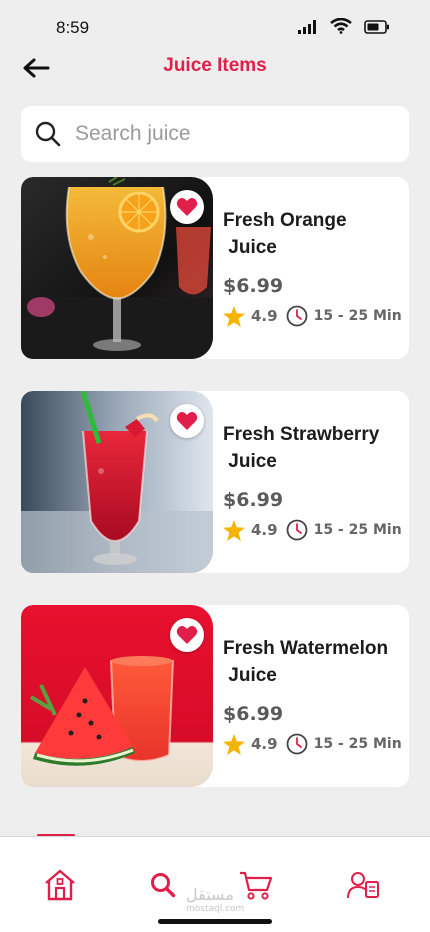  What do you see at coordinates (377, 28) in the screenshot?
I see `battery-icon` at bounding box center [377, 28].